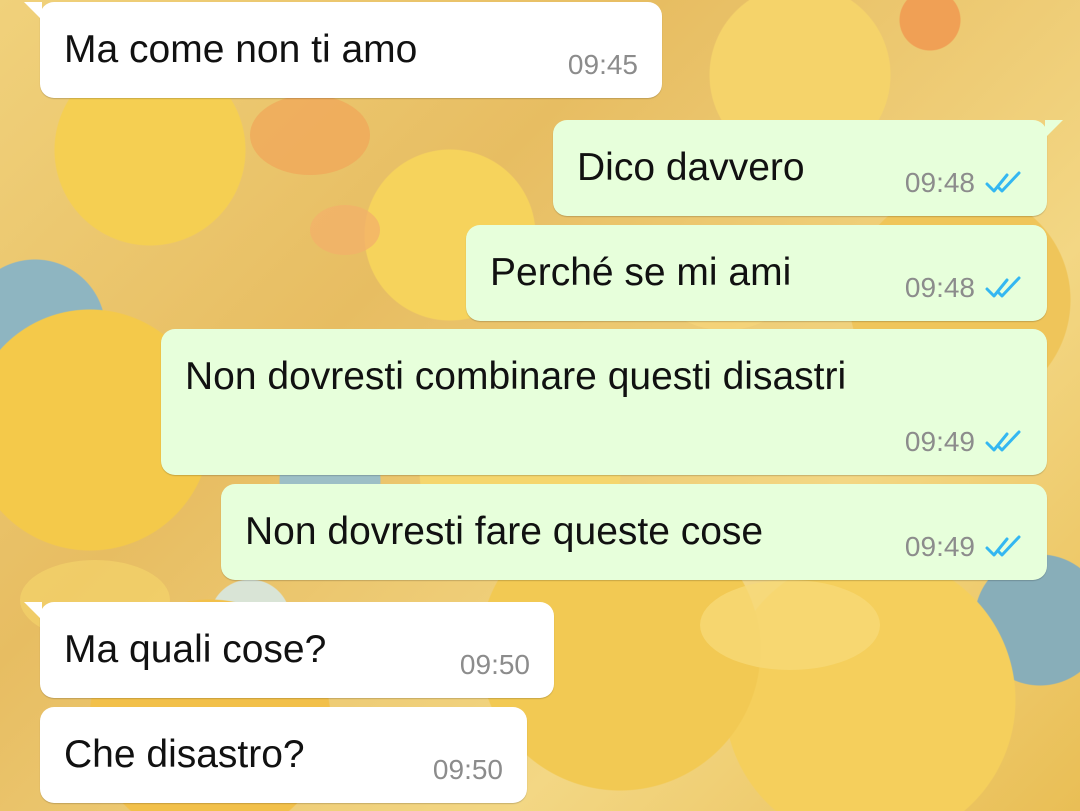 This screenshot has width=1080, height=811. Describe the element at coordinates (516, 376) in the screenshot. I see `message-text: Non dovresti combinare questi disastri` at that location.